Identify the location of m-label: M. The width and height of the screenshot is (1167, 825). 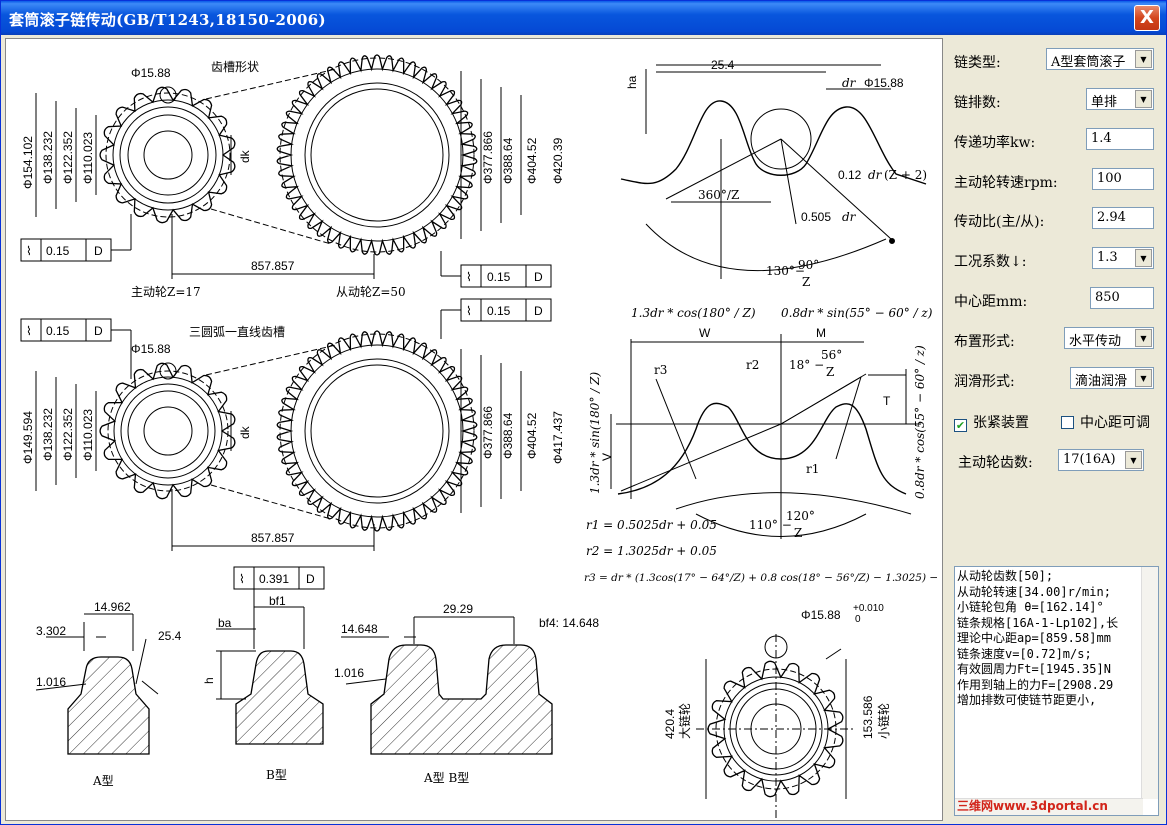
(821, 333).